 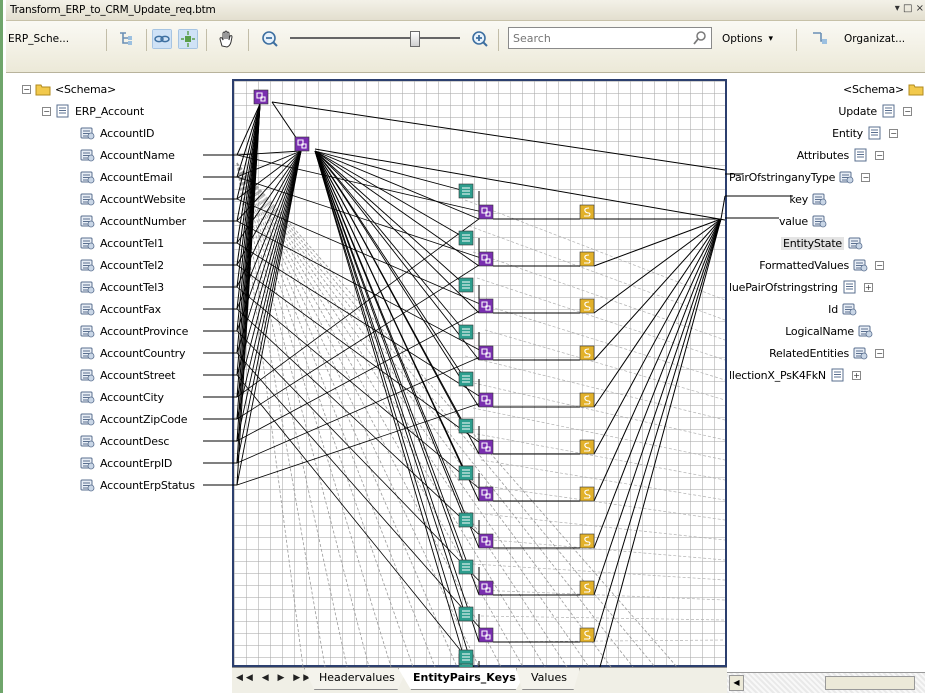 I want to click on target-node-id: Id, so click(x=845, y=309).